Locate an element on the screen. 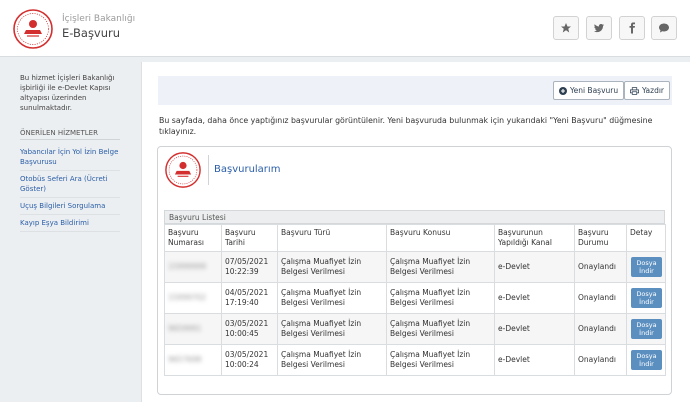 This screenshot has height=402, width=690. sidebar-item-flight-info: Uçuş Bilgileri Sorgulama is located at coordinates (70, 206).